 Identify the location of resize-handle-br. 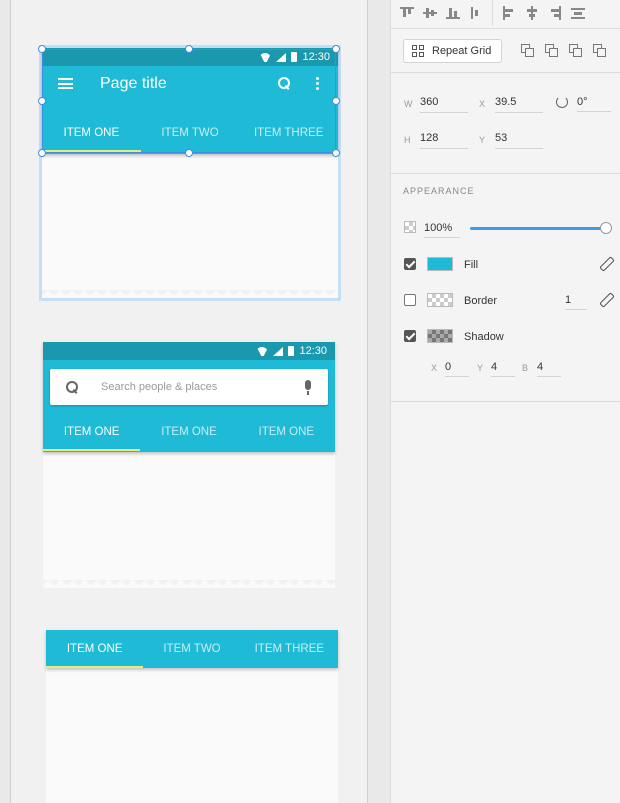
(336, 153).